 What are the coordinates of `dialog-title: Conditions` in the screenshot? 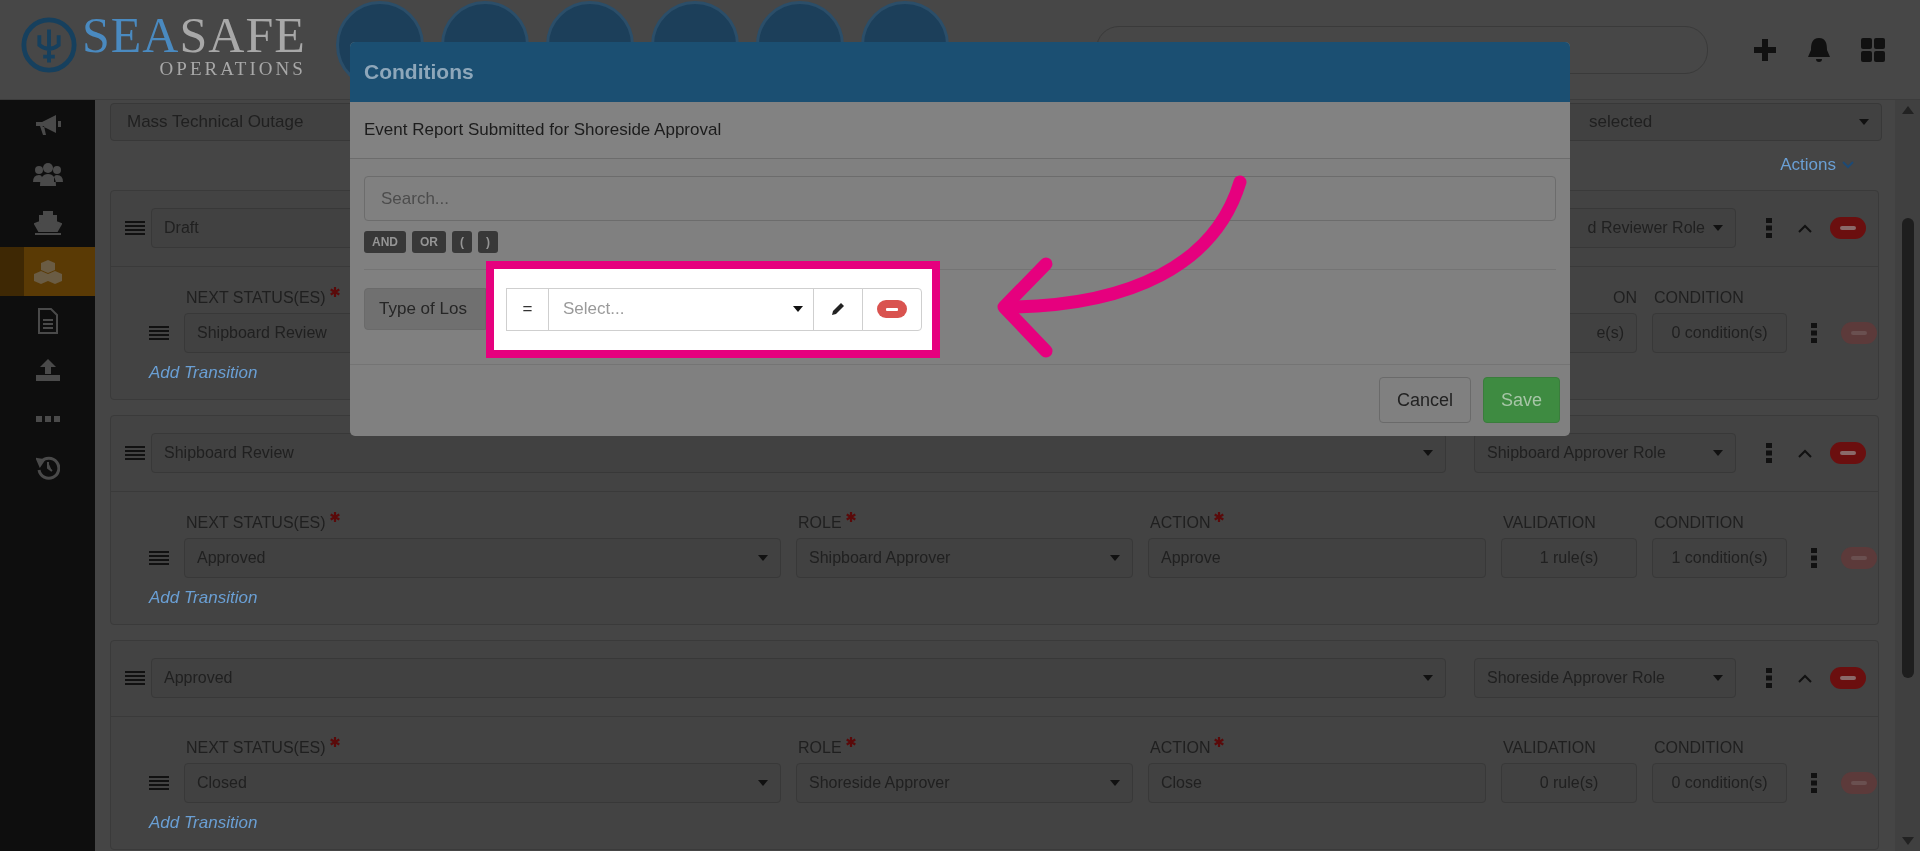 It's located at (419, 72).